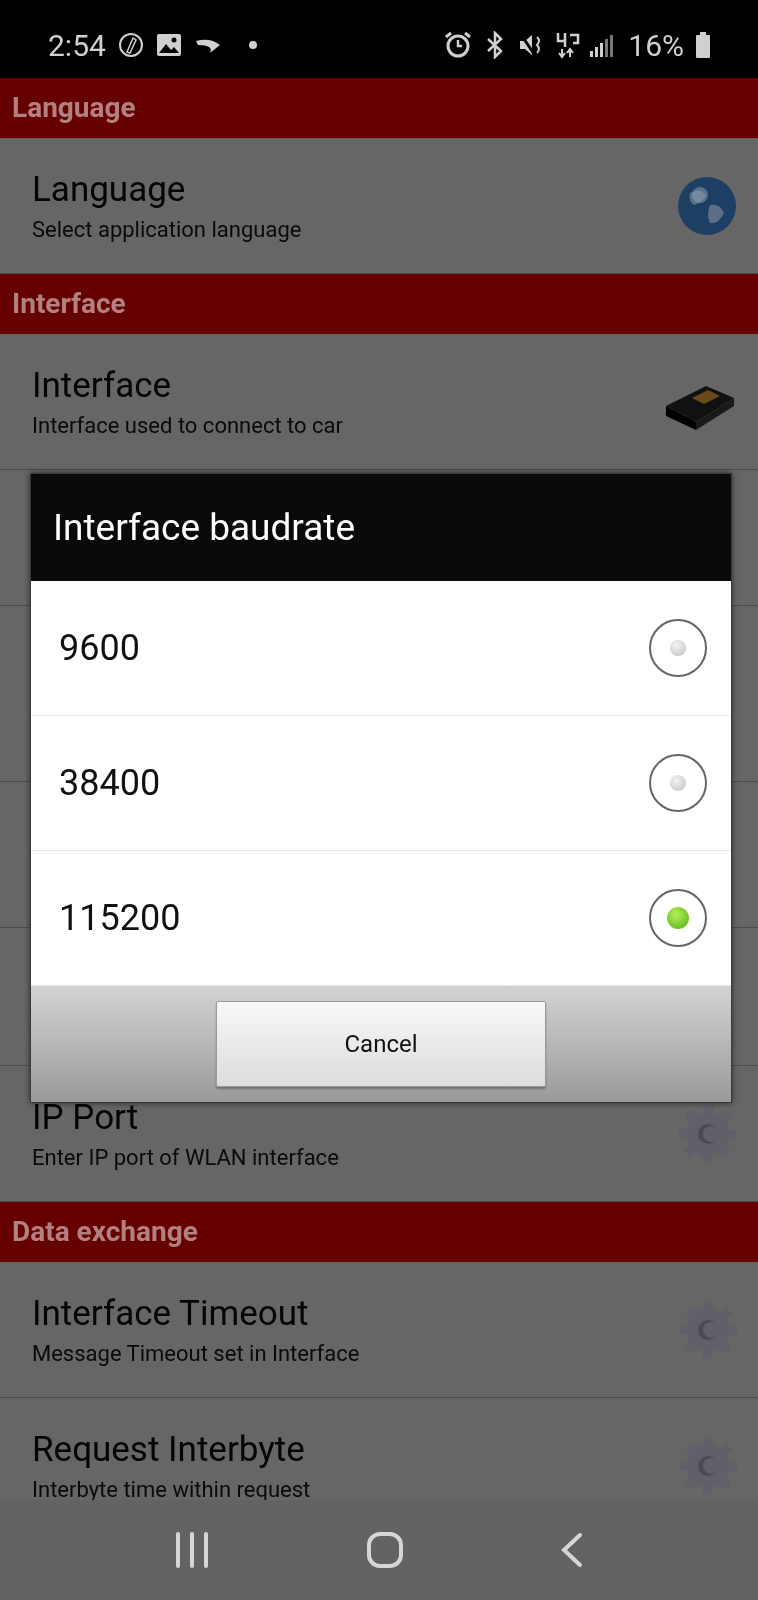  What do you see at coordinates (69, 304) in the screenshot?
I see `section-header: Interface` at bounding box center [69, 304].